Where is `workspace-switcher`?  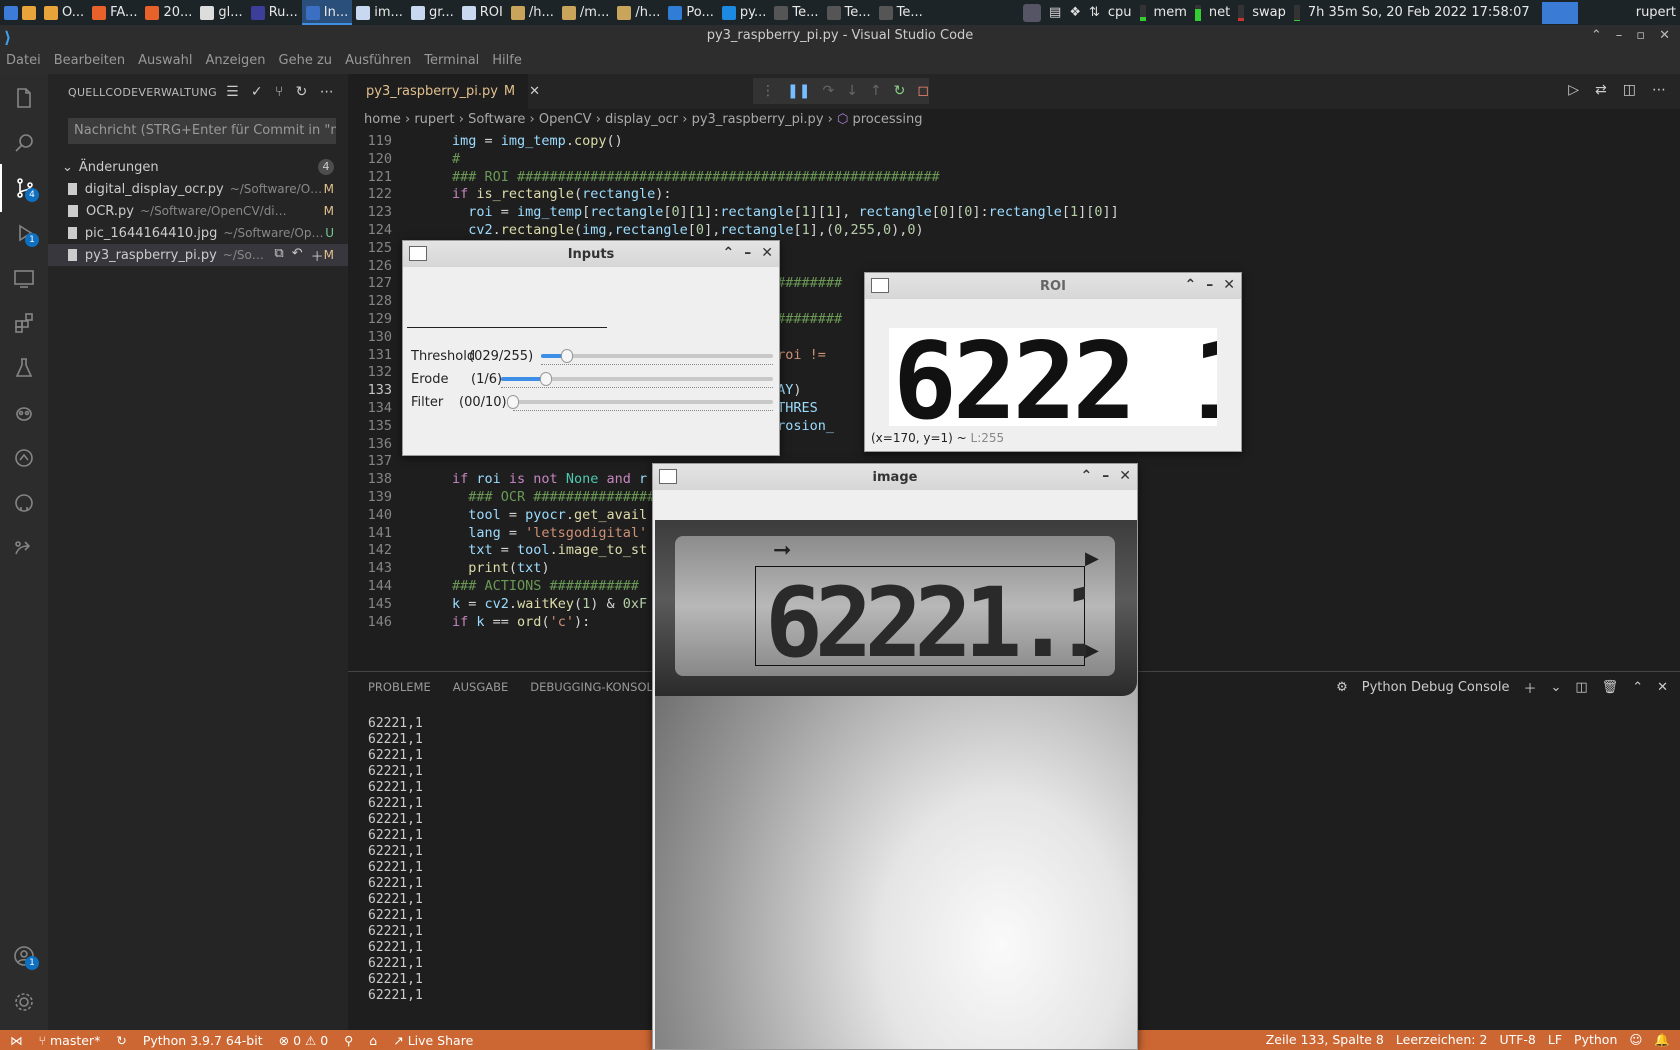 workspace-switcher is located at coordinates (1559, 12).